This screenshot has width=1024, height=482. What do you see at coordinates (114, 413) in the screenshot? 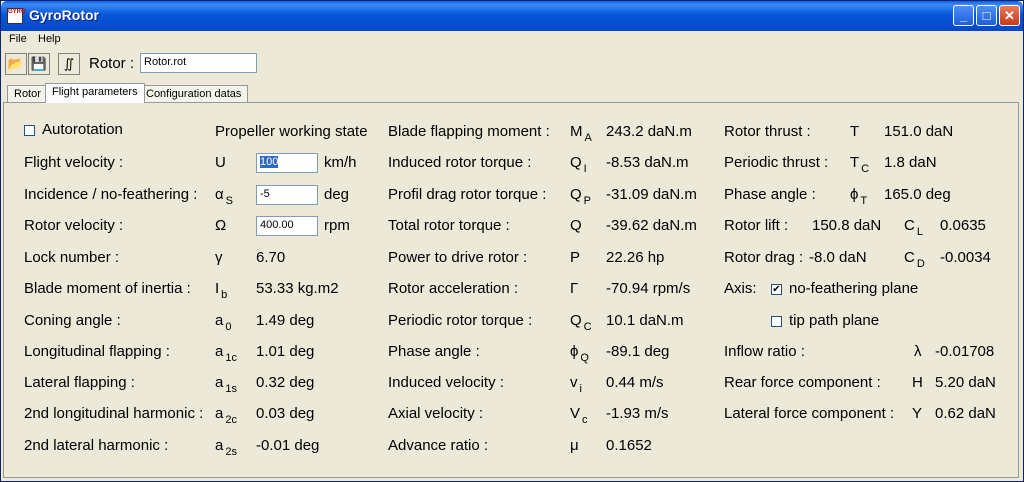
I see `long-harmonic-label: 2nd longitudinal harmonic :` at bounding box center [114, 413].